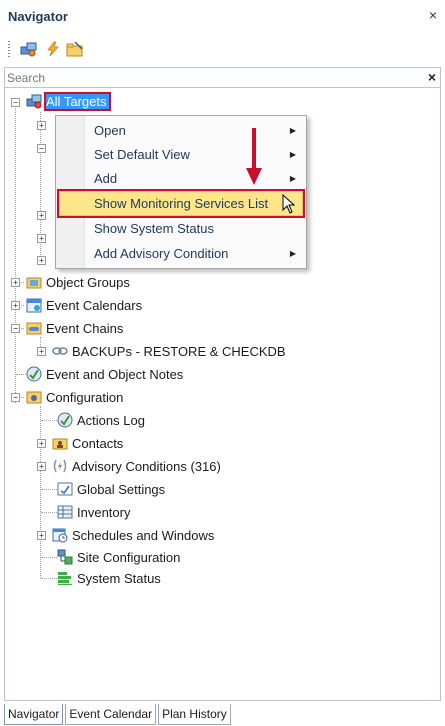 The width and height of the screenshot is (445, 726). I want to click on tree-item-label: Event and Object Notes, so click(115, 374).